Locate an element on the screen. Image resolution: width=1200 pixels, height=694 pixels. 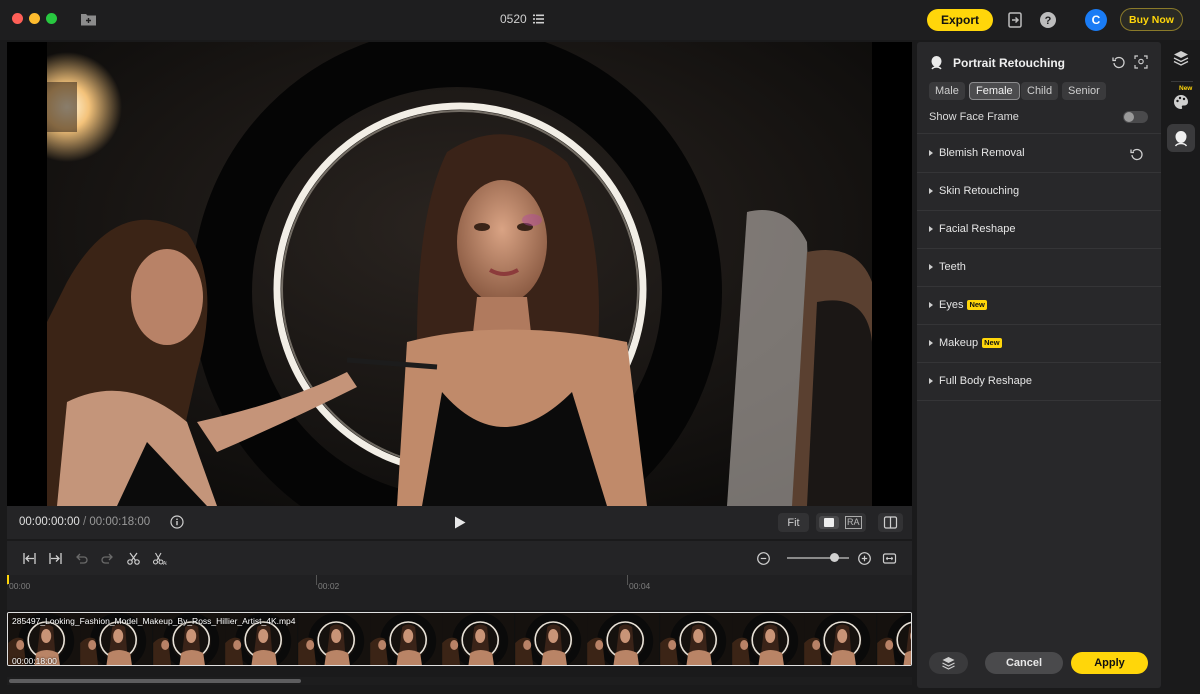
title-bar: 0520 Export ? C Buy Now is located at coordinates (600, 20).